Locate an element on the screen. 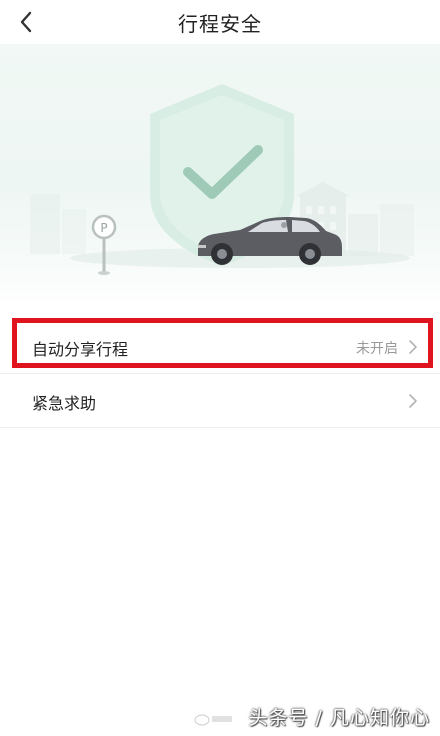 This screenshot has height=736, width=440. auto-share-trip-status: 未开启 is located at coordinates (377, 349).